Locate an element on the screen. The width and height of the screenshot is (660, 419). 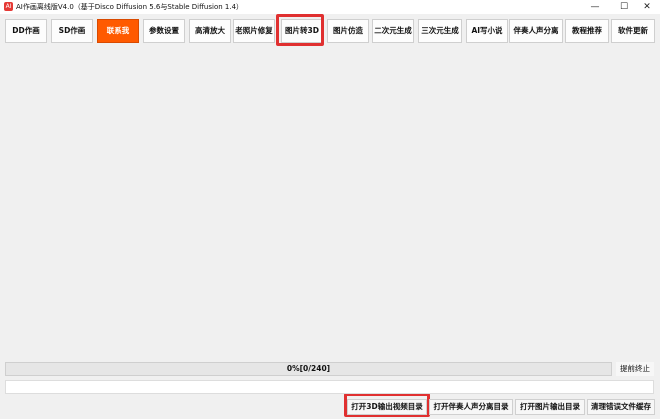
clear-cache-button: 清理错误文件缓存 is located at coordinates (621, 407).